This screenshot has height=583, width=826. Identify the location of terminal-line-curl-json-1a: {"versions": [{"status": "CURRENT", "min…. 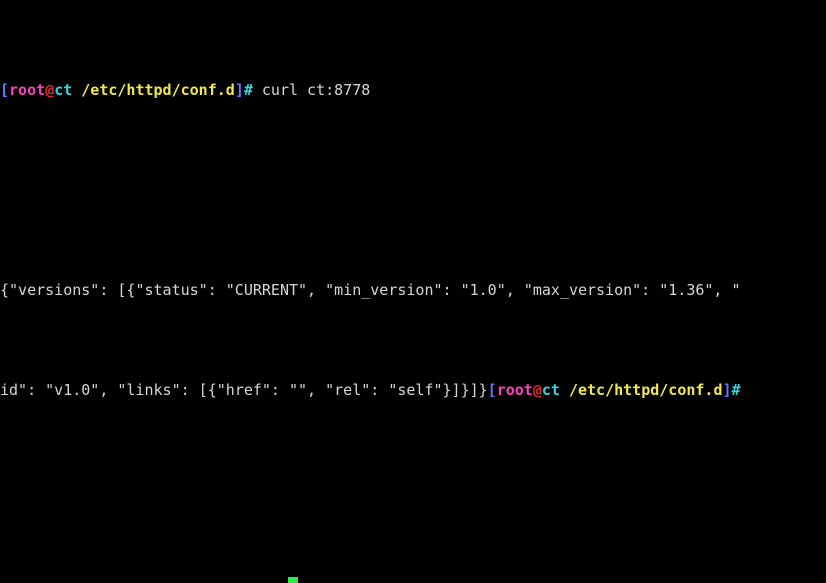
(413, 290).